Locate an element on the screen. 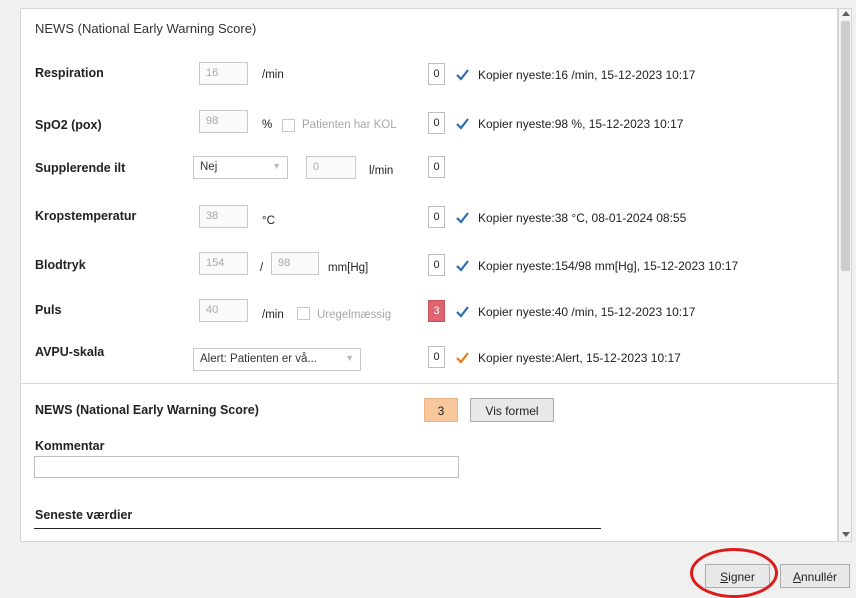 This screenshot has width=856, height=598. avpu-score: 0 is located at coordinates (436, 357).